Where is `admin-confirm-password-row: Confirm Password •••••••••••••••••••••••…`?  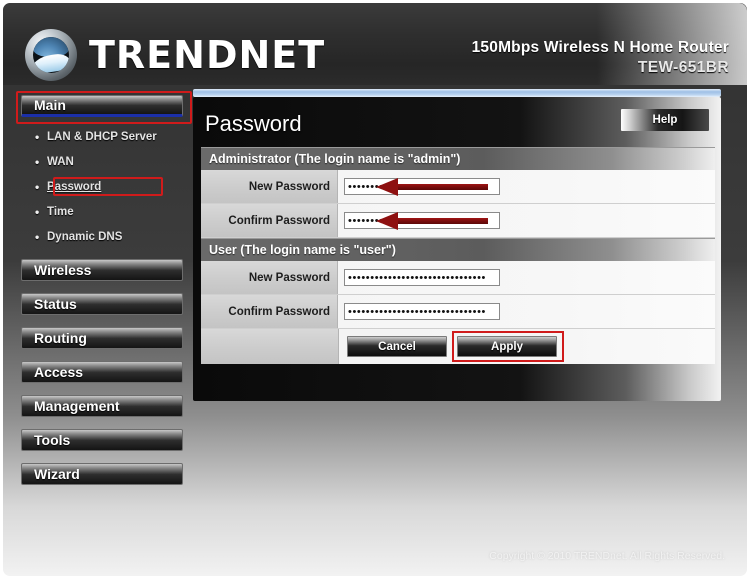 admin-confirm-password-row: Confirm Password •••••••••••••••••••••••… is located at coordinates (458, 221).